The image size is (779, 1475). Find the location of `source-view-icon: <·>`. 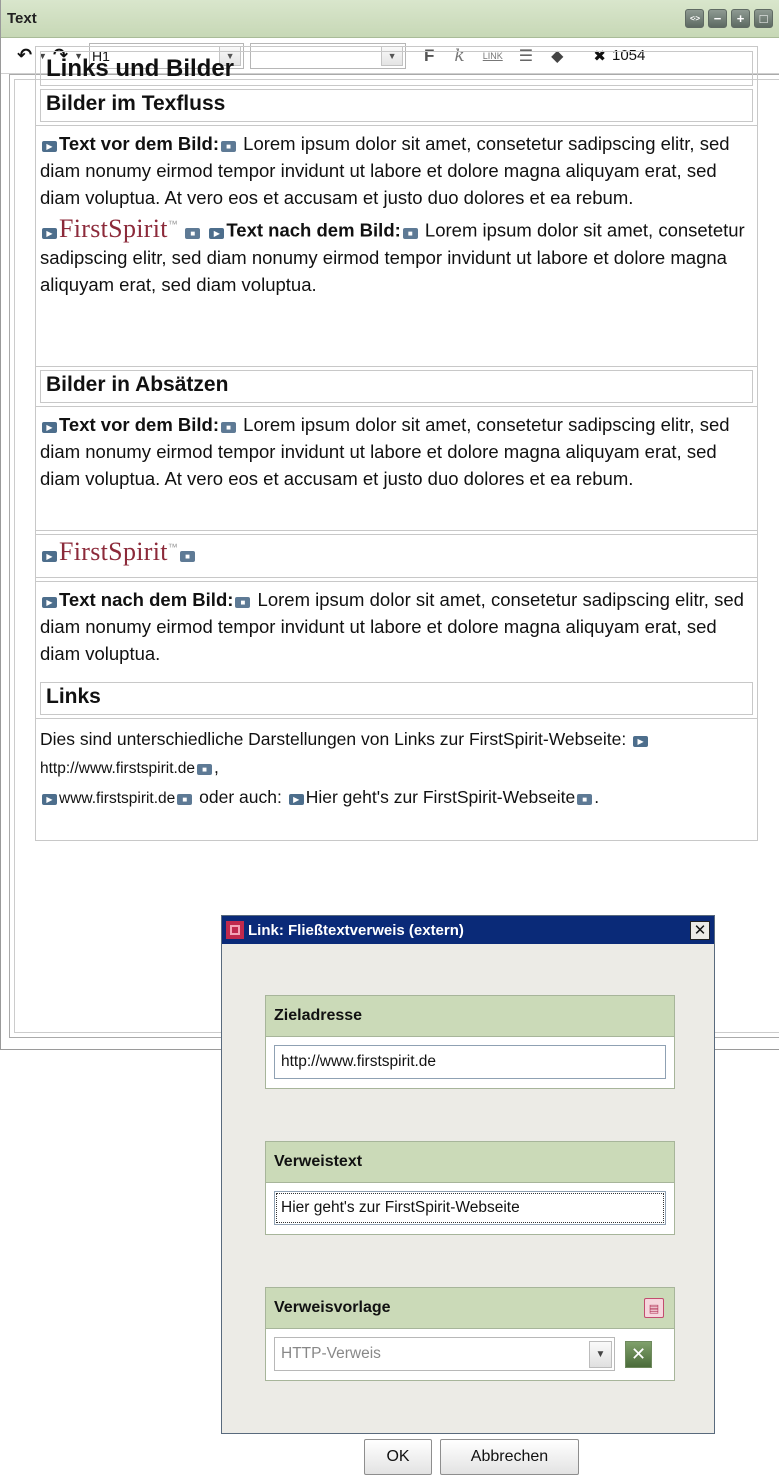

source-view-icon: <·> is located at coordinates (694, 18).